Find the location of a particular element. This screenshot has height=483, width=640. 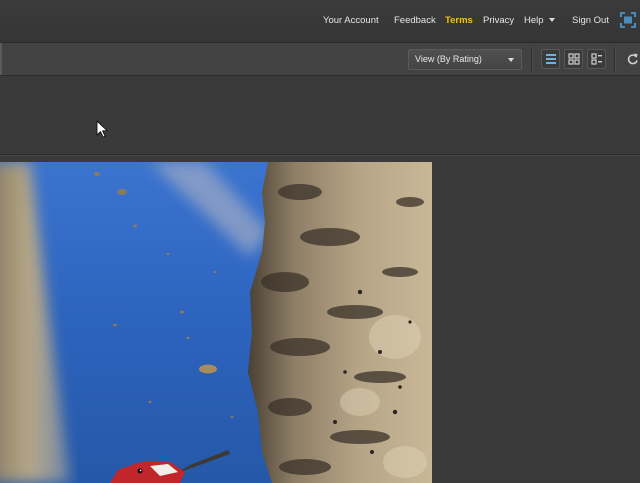

list-view-icon is located at coordinates (551, 59).